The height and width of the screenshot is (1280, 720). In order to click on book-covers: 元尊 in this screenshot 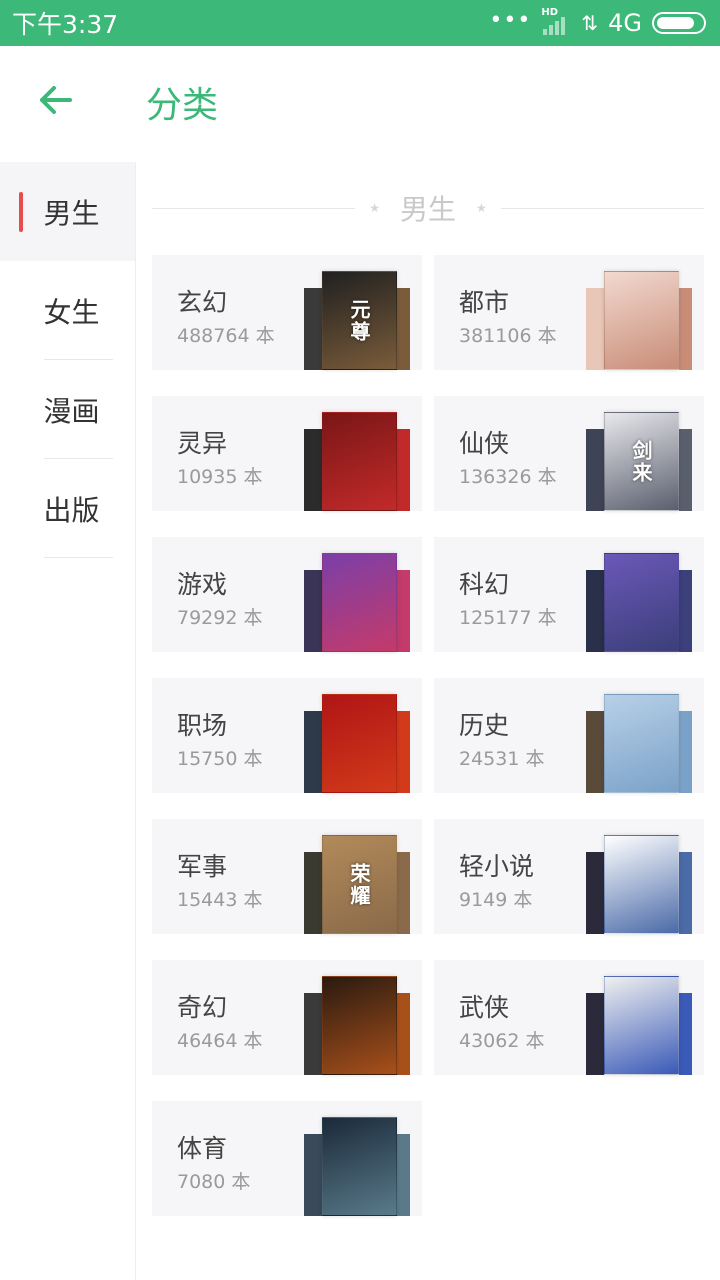, I will do `click(357, 320)`.